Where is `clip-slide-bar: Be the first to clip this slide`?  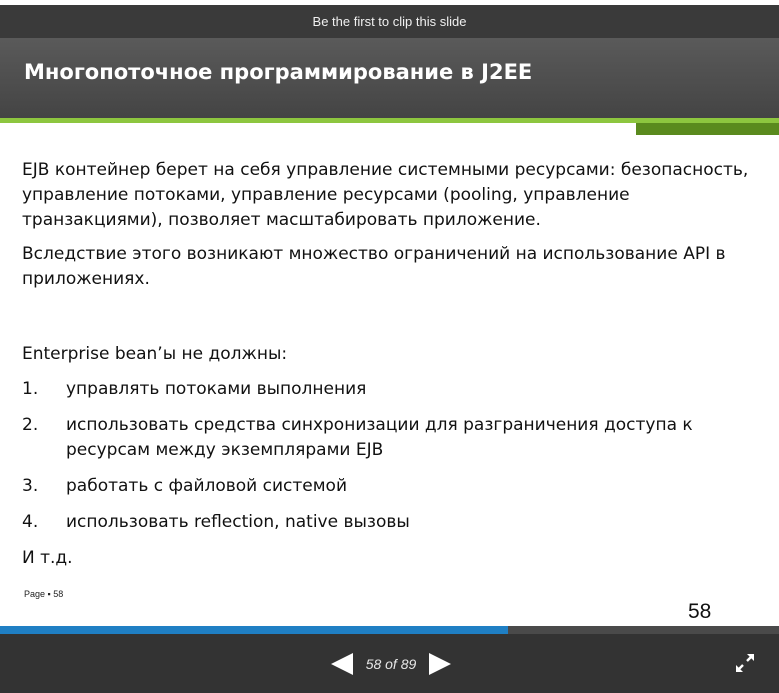 clip-slide-bar: Be the first to clip this slide is located at coordinates (389, 21).